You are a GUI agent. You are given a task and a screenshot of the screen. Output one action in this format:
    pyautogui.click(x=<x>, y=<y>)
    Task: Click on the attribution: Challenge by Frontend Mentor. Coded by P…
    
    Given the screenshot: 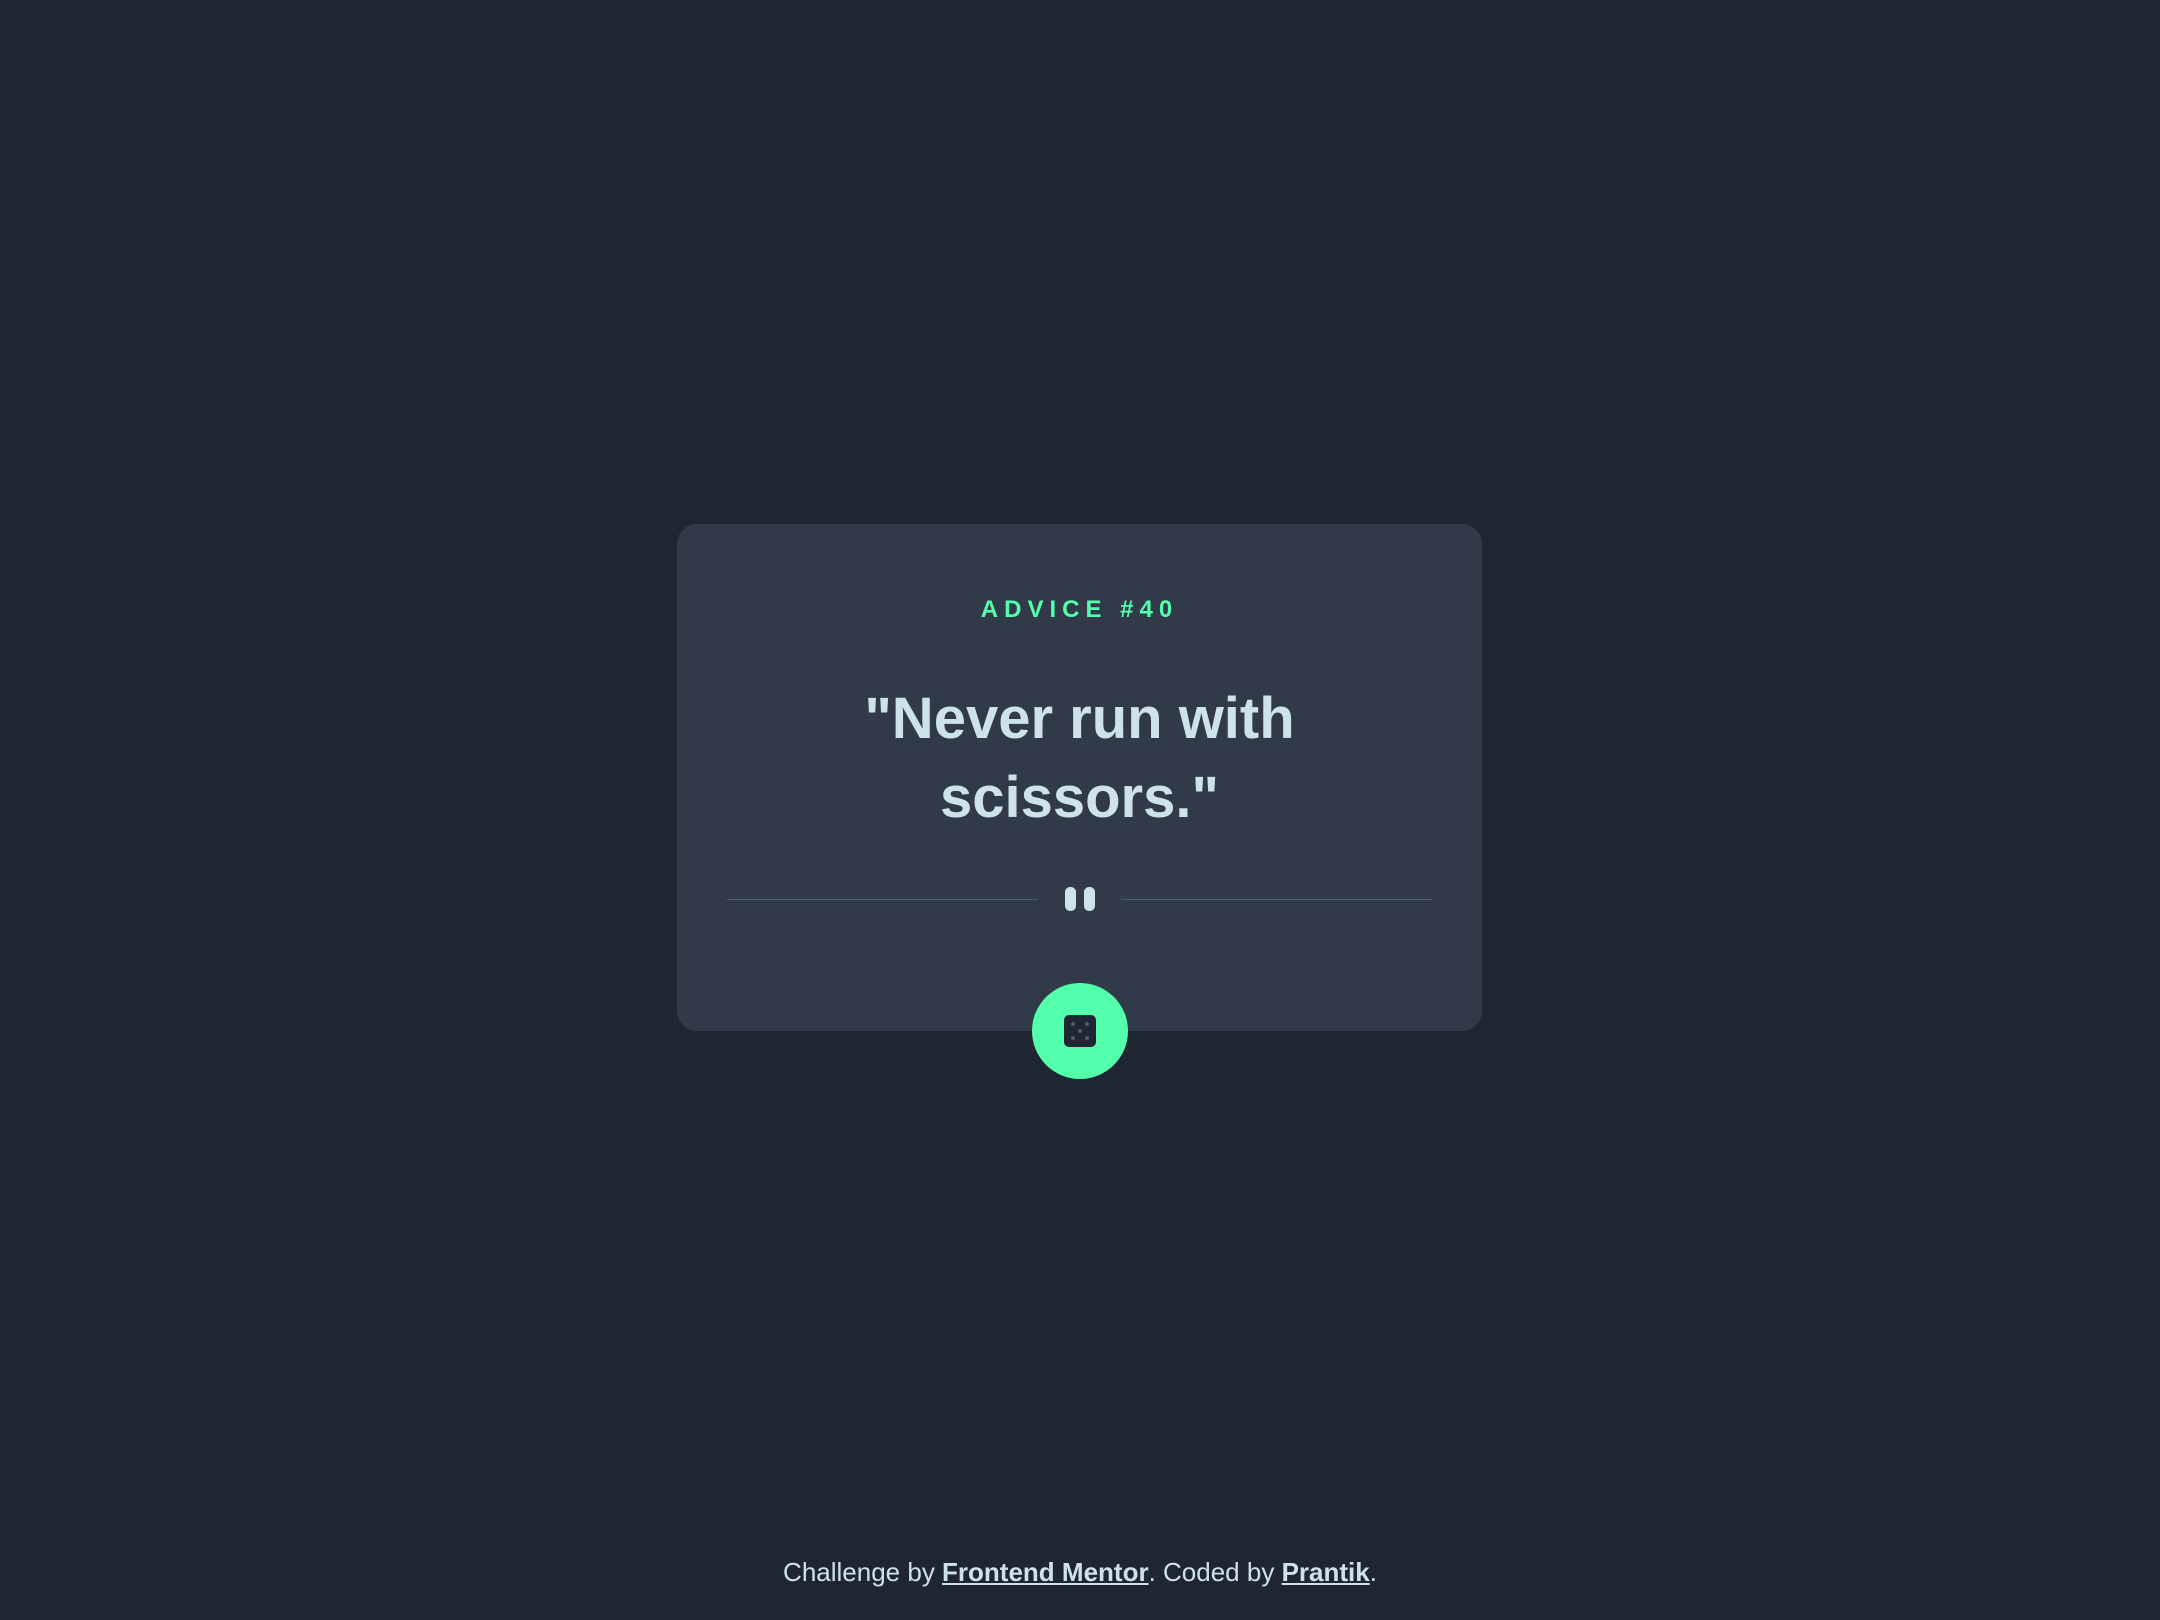 What is the action you would take?
    pyautogui.click(x=1080, y=1572)
    